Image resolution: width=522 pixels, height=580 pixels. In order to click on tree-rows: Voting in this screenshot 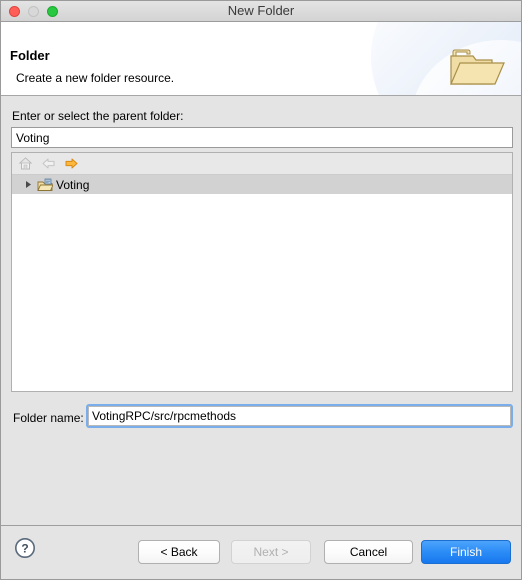, I will do `click(262, 184)`.